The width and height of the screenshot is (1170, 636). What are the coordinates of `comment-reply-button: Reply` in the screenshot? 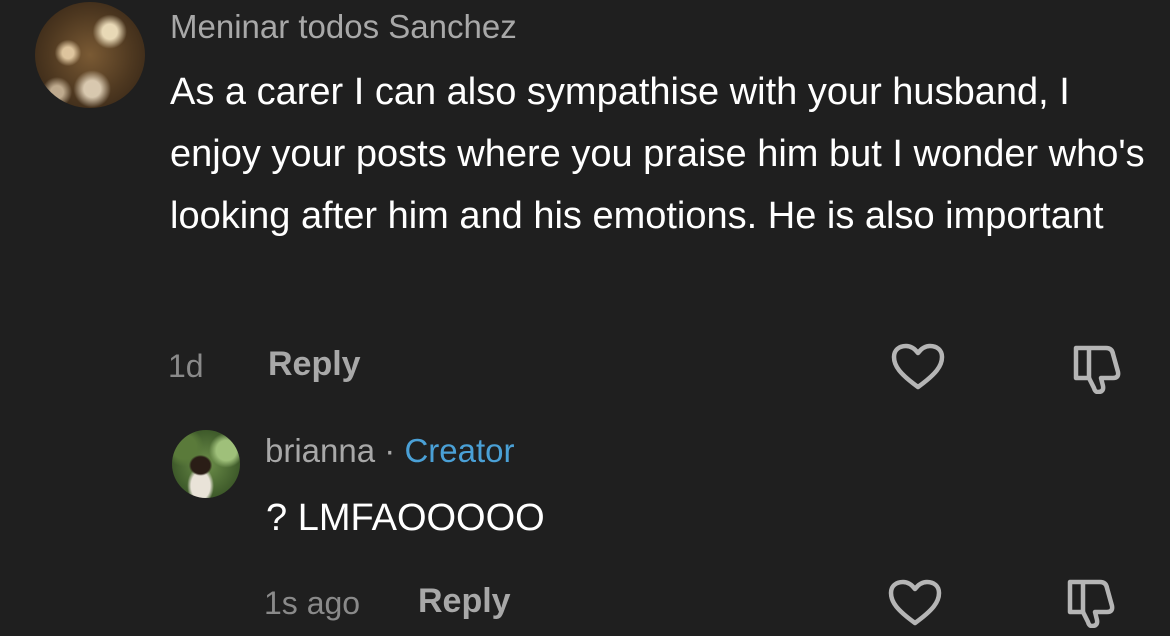 It's located at (314, 364).